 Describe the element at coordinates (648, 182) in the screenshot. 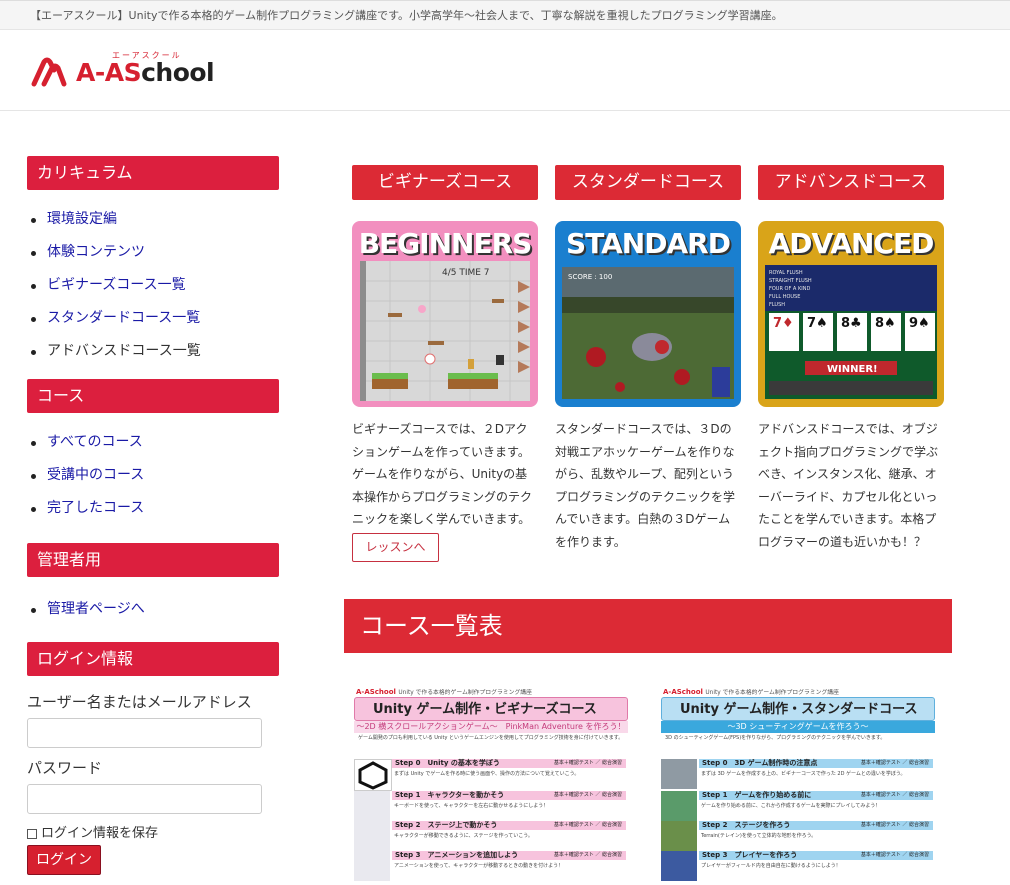

I see `standard-course-button: スタンダードコース` at that location.